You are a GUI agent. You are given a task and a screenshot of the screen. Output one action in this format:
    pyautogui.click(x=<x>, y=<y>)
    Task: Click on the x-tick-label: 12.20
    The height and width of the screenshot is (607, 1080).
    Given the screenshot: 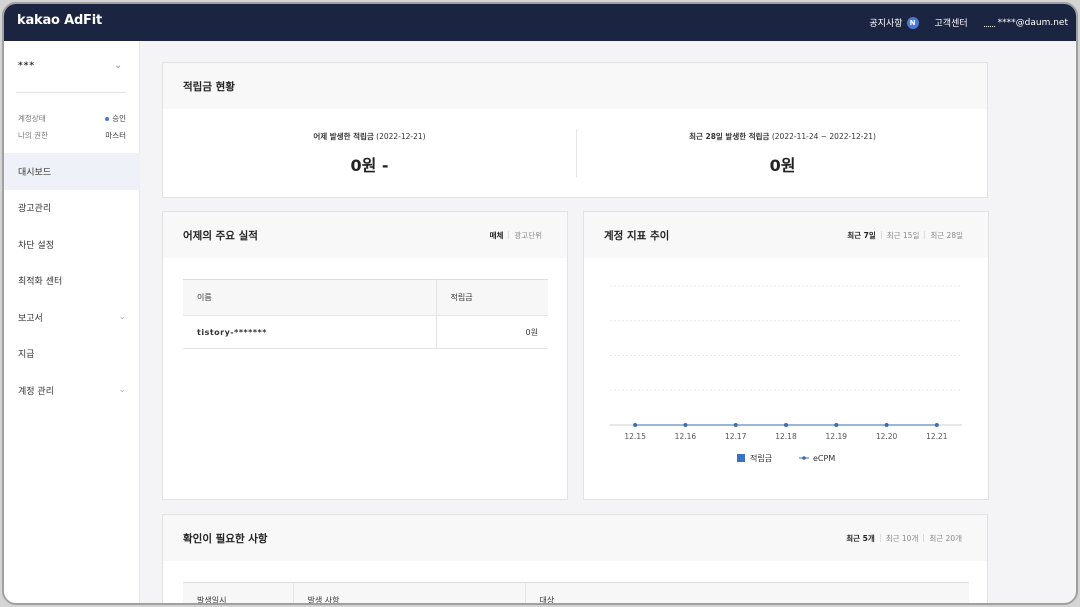 What is the action you would take?
    pyautogui.click(x=887, y=436)
    